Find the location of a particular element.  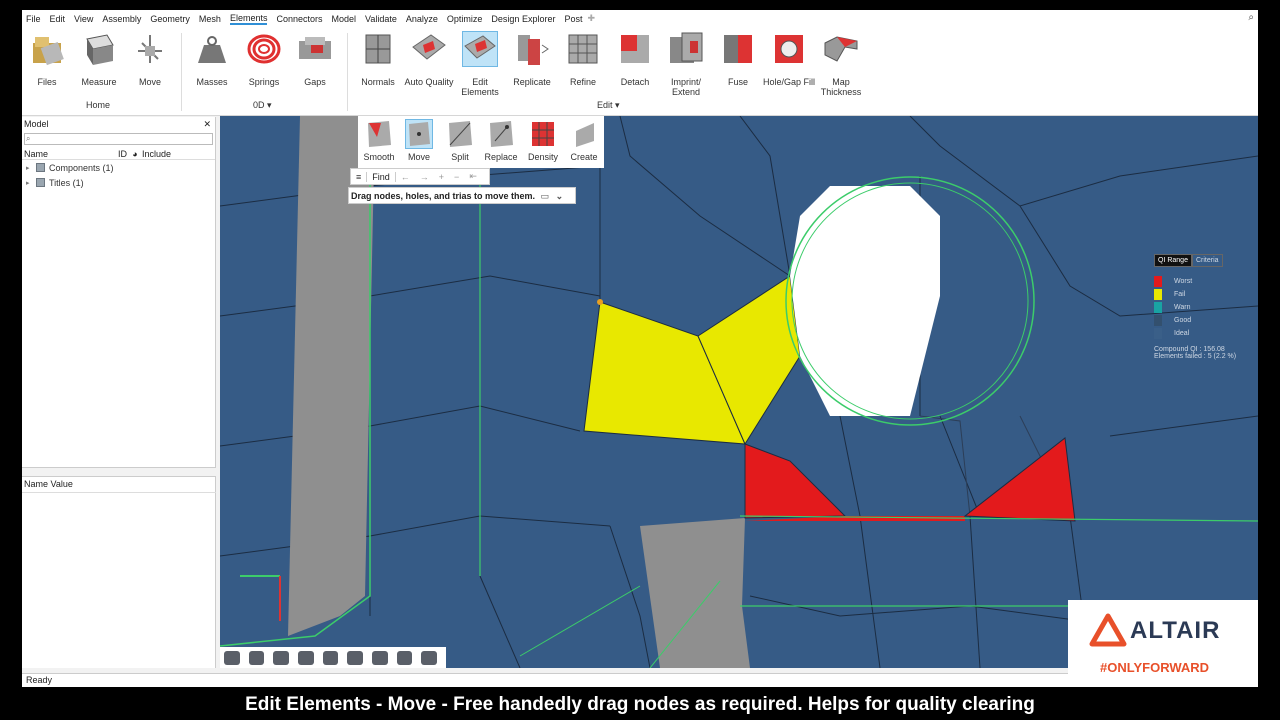

tree-item-label: Components (1) is located at coordinates (81, 167).